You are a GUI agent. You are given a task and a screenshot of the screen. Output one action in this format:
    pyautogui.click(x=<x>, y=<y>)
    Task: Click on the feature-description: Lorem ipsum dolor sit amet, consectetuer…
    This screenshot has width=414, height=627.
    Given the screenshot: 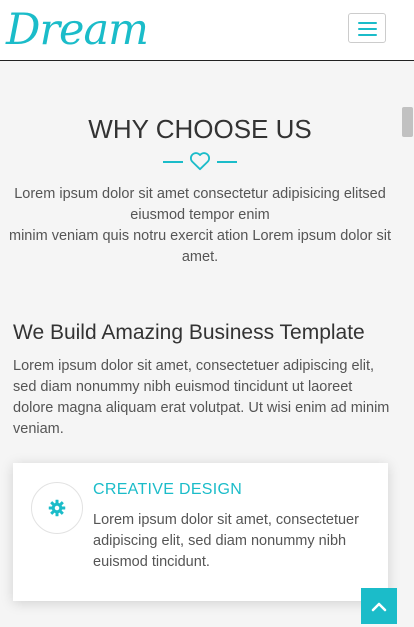 What is the action you would take?
    pyautogui.click(x=226, y=541)
    